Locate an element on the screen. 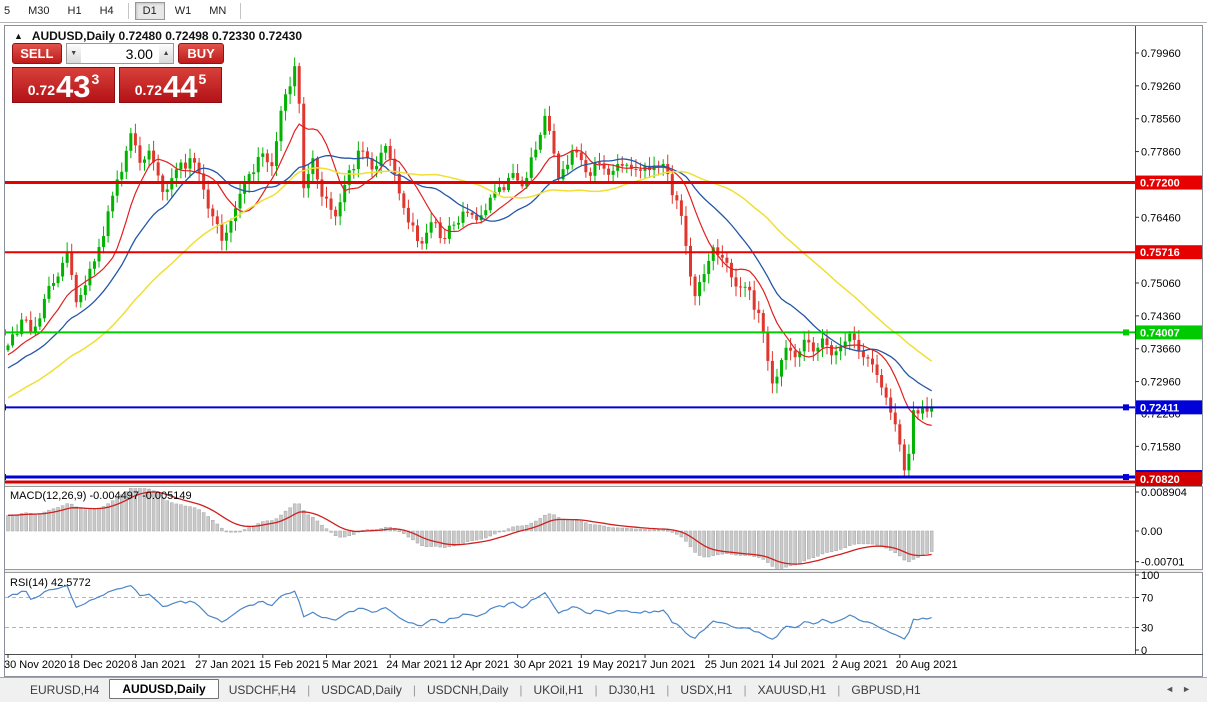 This screenshot has width=1207, height=702. chart-tab-usdcnh: USDCNH,Daily is located at coordinates (467, 690).